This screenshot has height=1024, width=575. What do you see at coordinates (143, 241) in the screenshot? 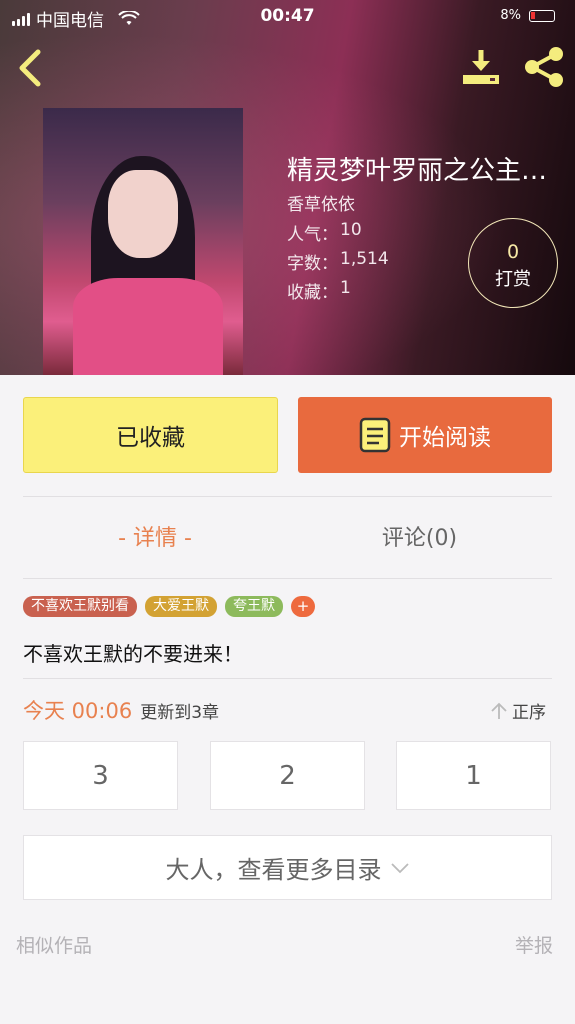
I see `book-cover` at bounding box center [143, 241].